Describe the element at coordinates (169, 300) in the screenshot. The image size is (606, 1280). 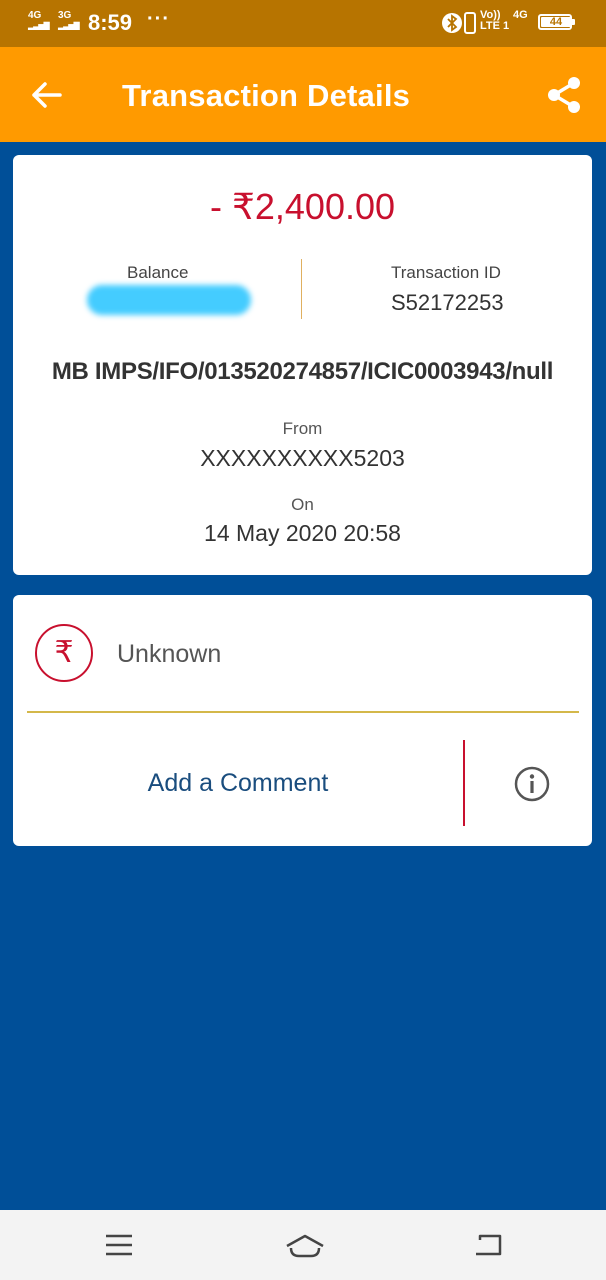
I see `balance-value-redacted` at that location.